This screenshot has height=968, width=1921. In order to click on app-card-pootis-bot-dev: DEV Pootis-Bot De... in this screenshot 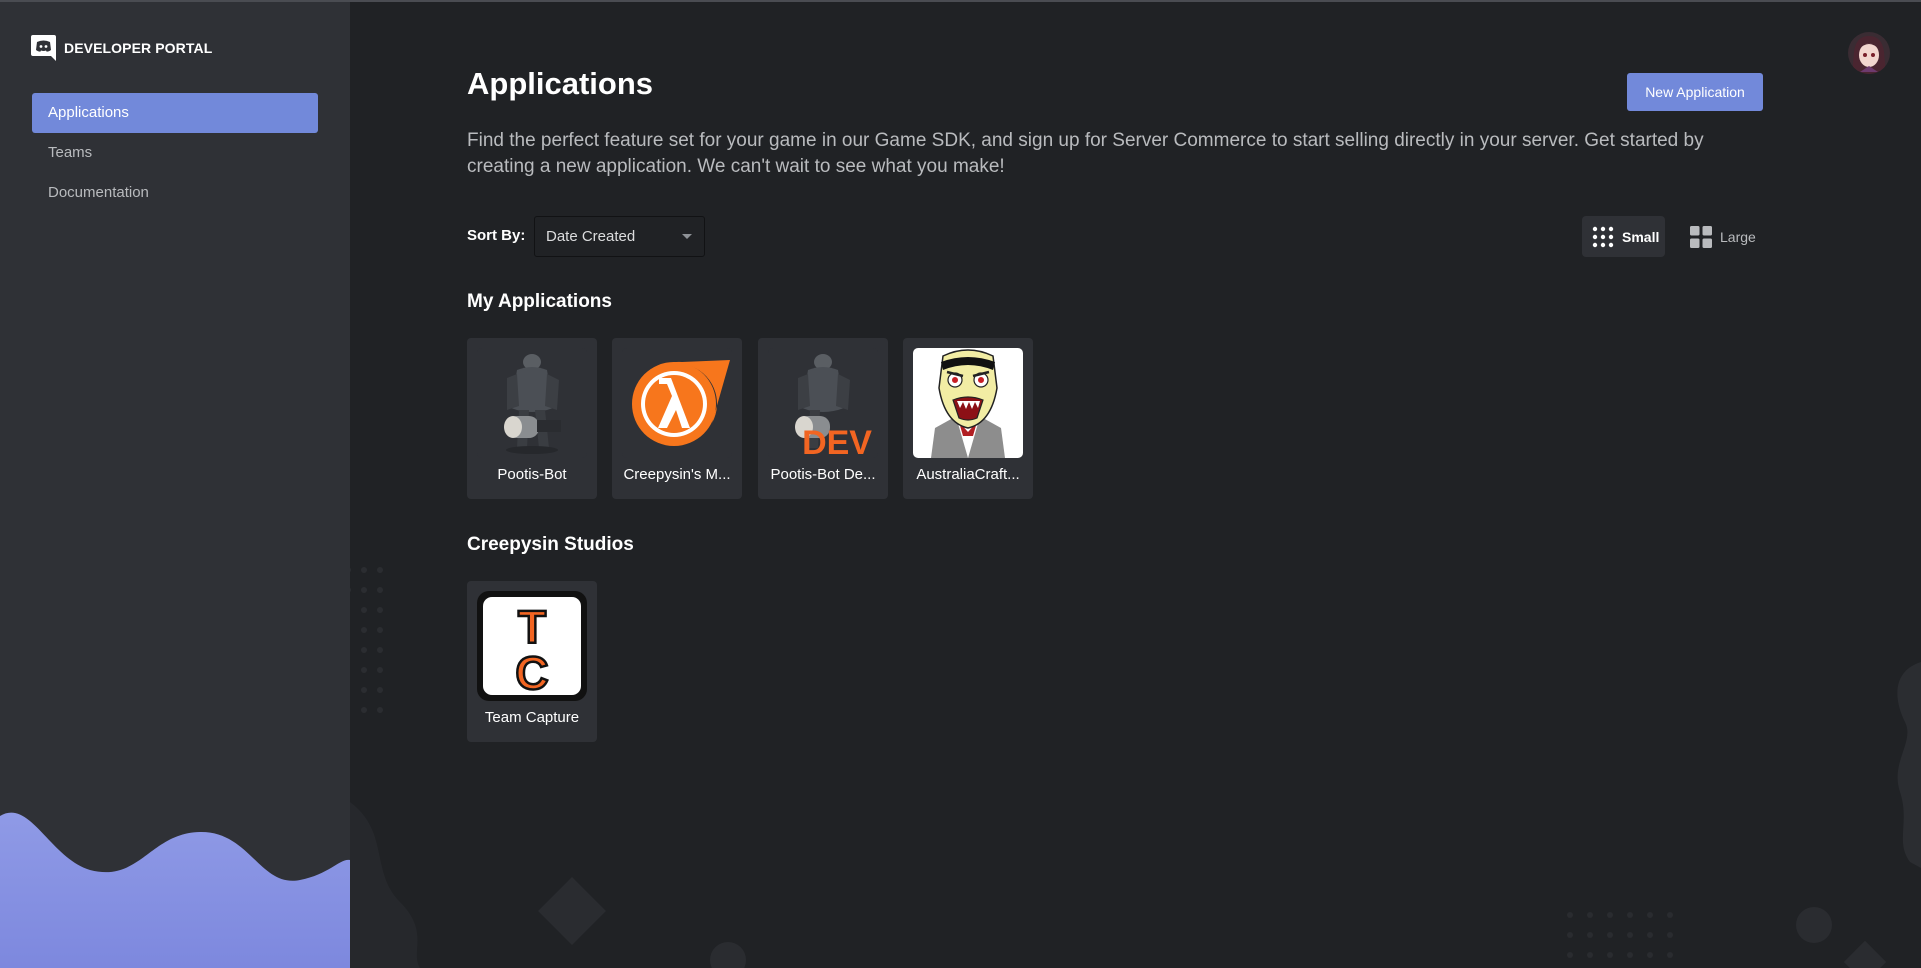, I will do `click(823, 418)`.